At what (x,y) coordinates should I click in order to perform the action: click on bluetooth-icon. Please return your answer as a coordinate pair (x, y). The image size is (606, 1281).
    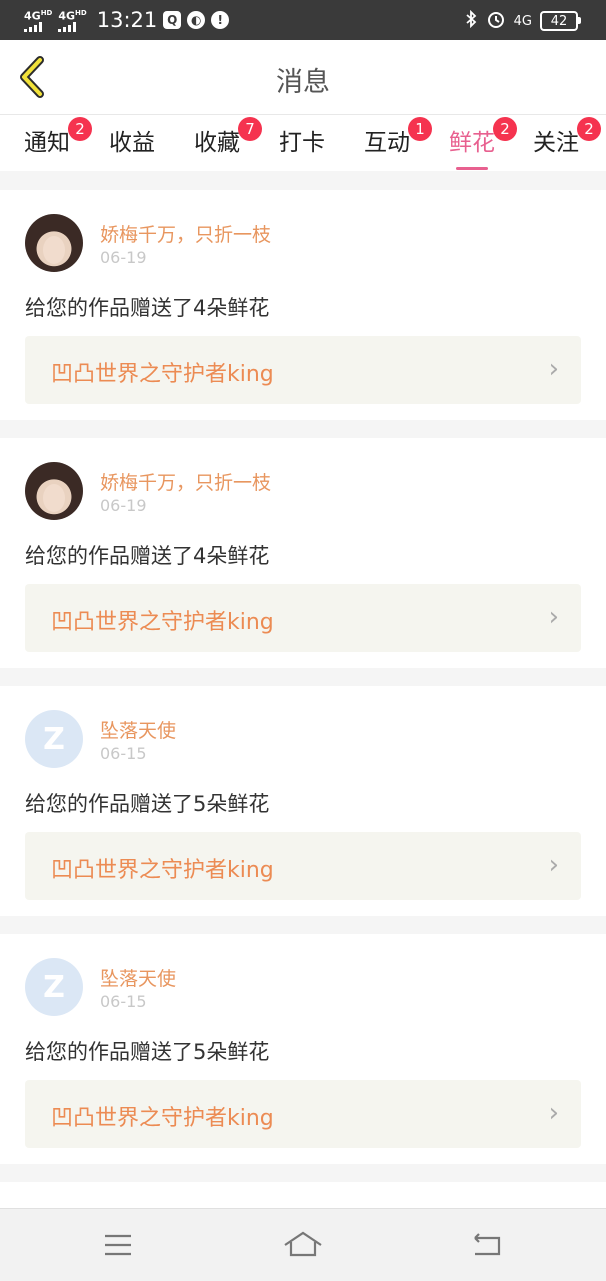
    Looking at the image, I should click on (471, 20).